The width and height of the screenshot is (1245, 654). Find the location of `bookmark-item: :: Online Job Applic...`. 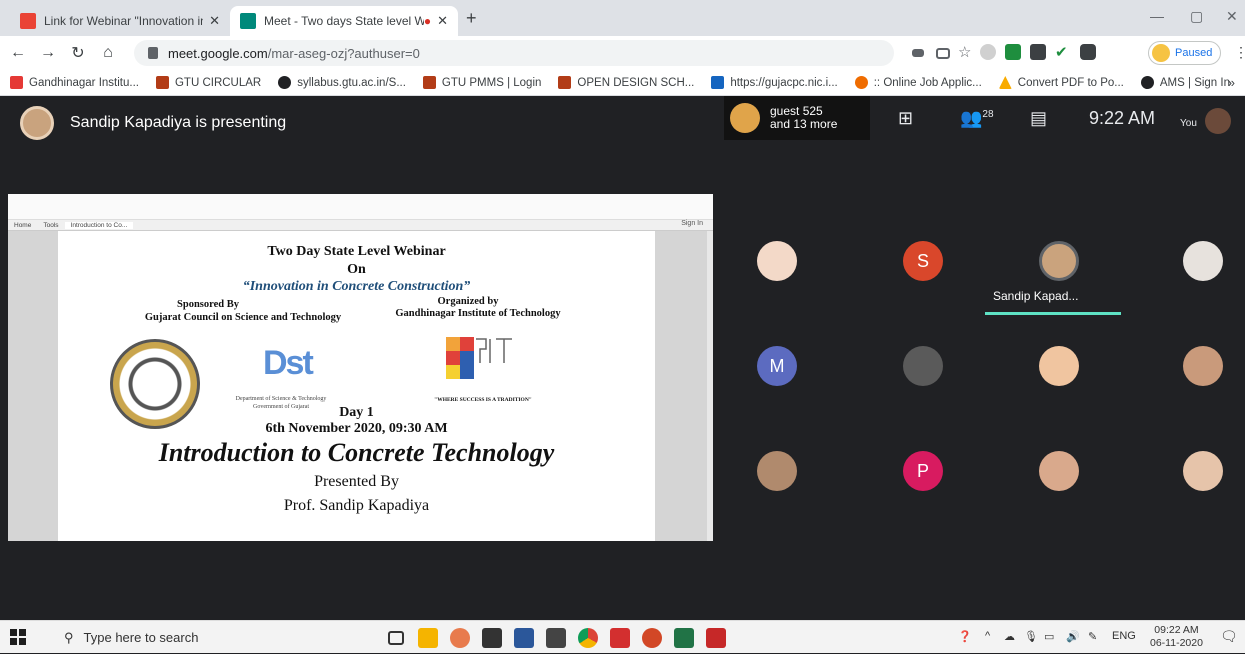

bookmark-item: :: Online Job Applic... is located at coordinates (918, 82).